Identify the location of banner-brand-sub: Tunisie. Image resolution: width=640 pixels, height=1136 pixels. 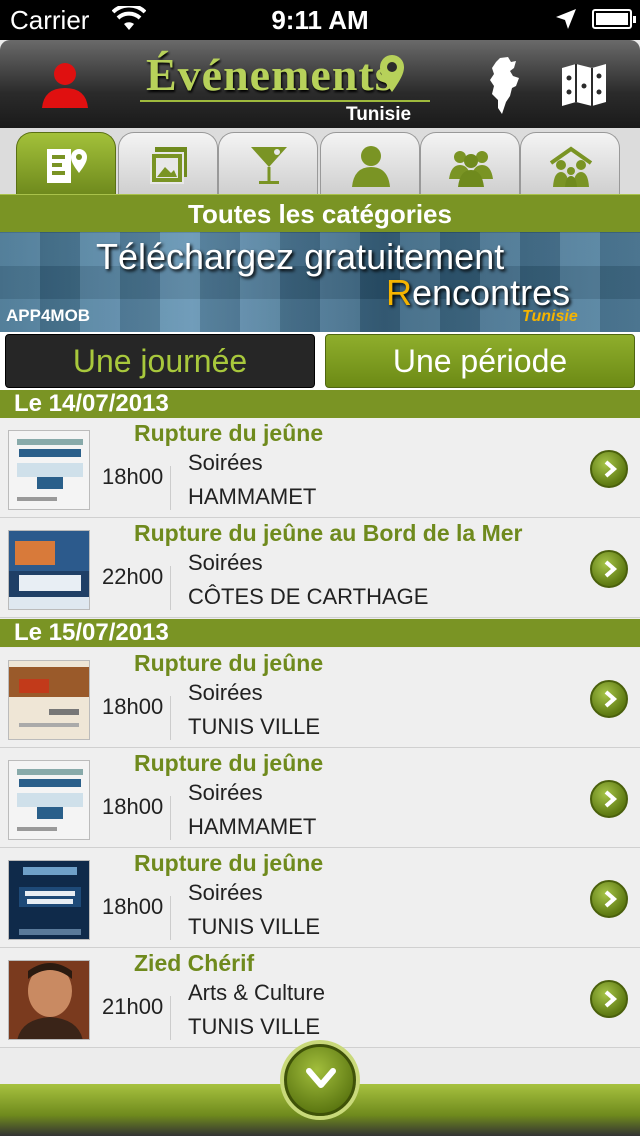
(550, 316).